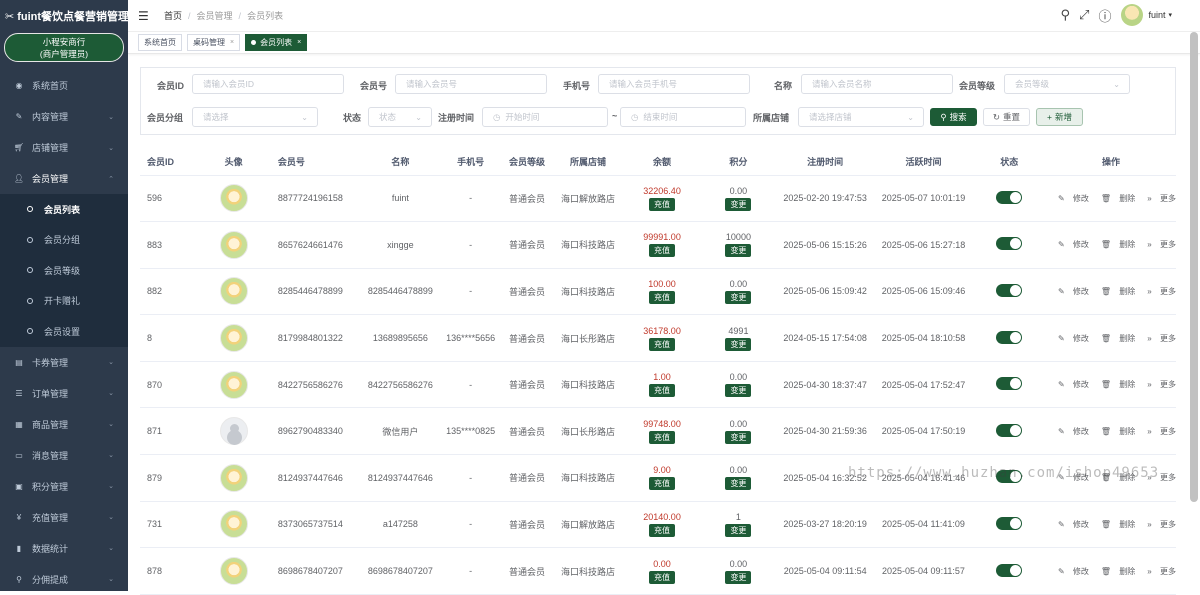 This screenshot has height=595, width=1200. Describe the element at coordinates (173, 16) in the screenshot. I see `breadcrumb-home: 首页` at that location.